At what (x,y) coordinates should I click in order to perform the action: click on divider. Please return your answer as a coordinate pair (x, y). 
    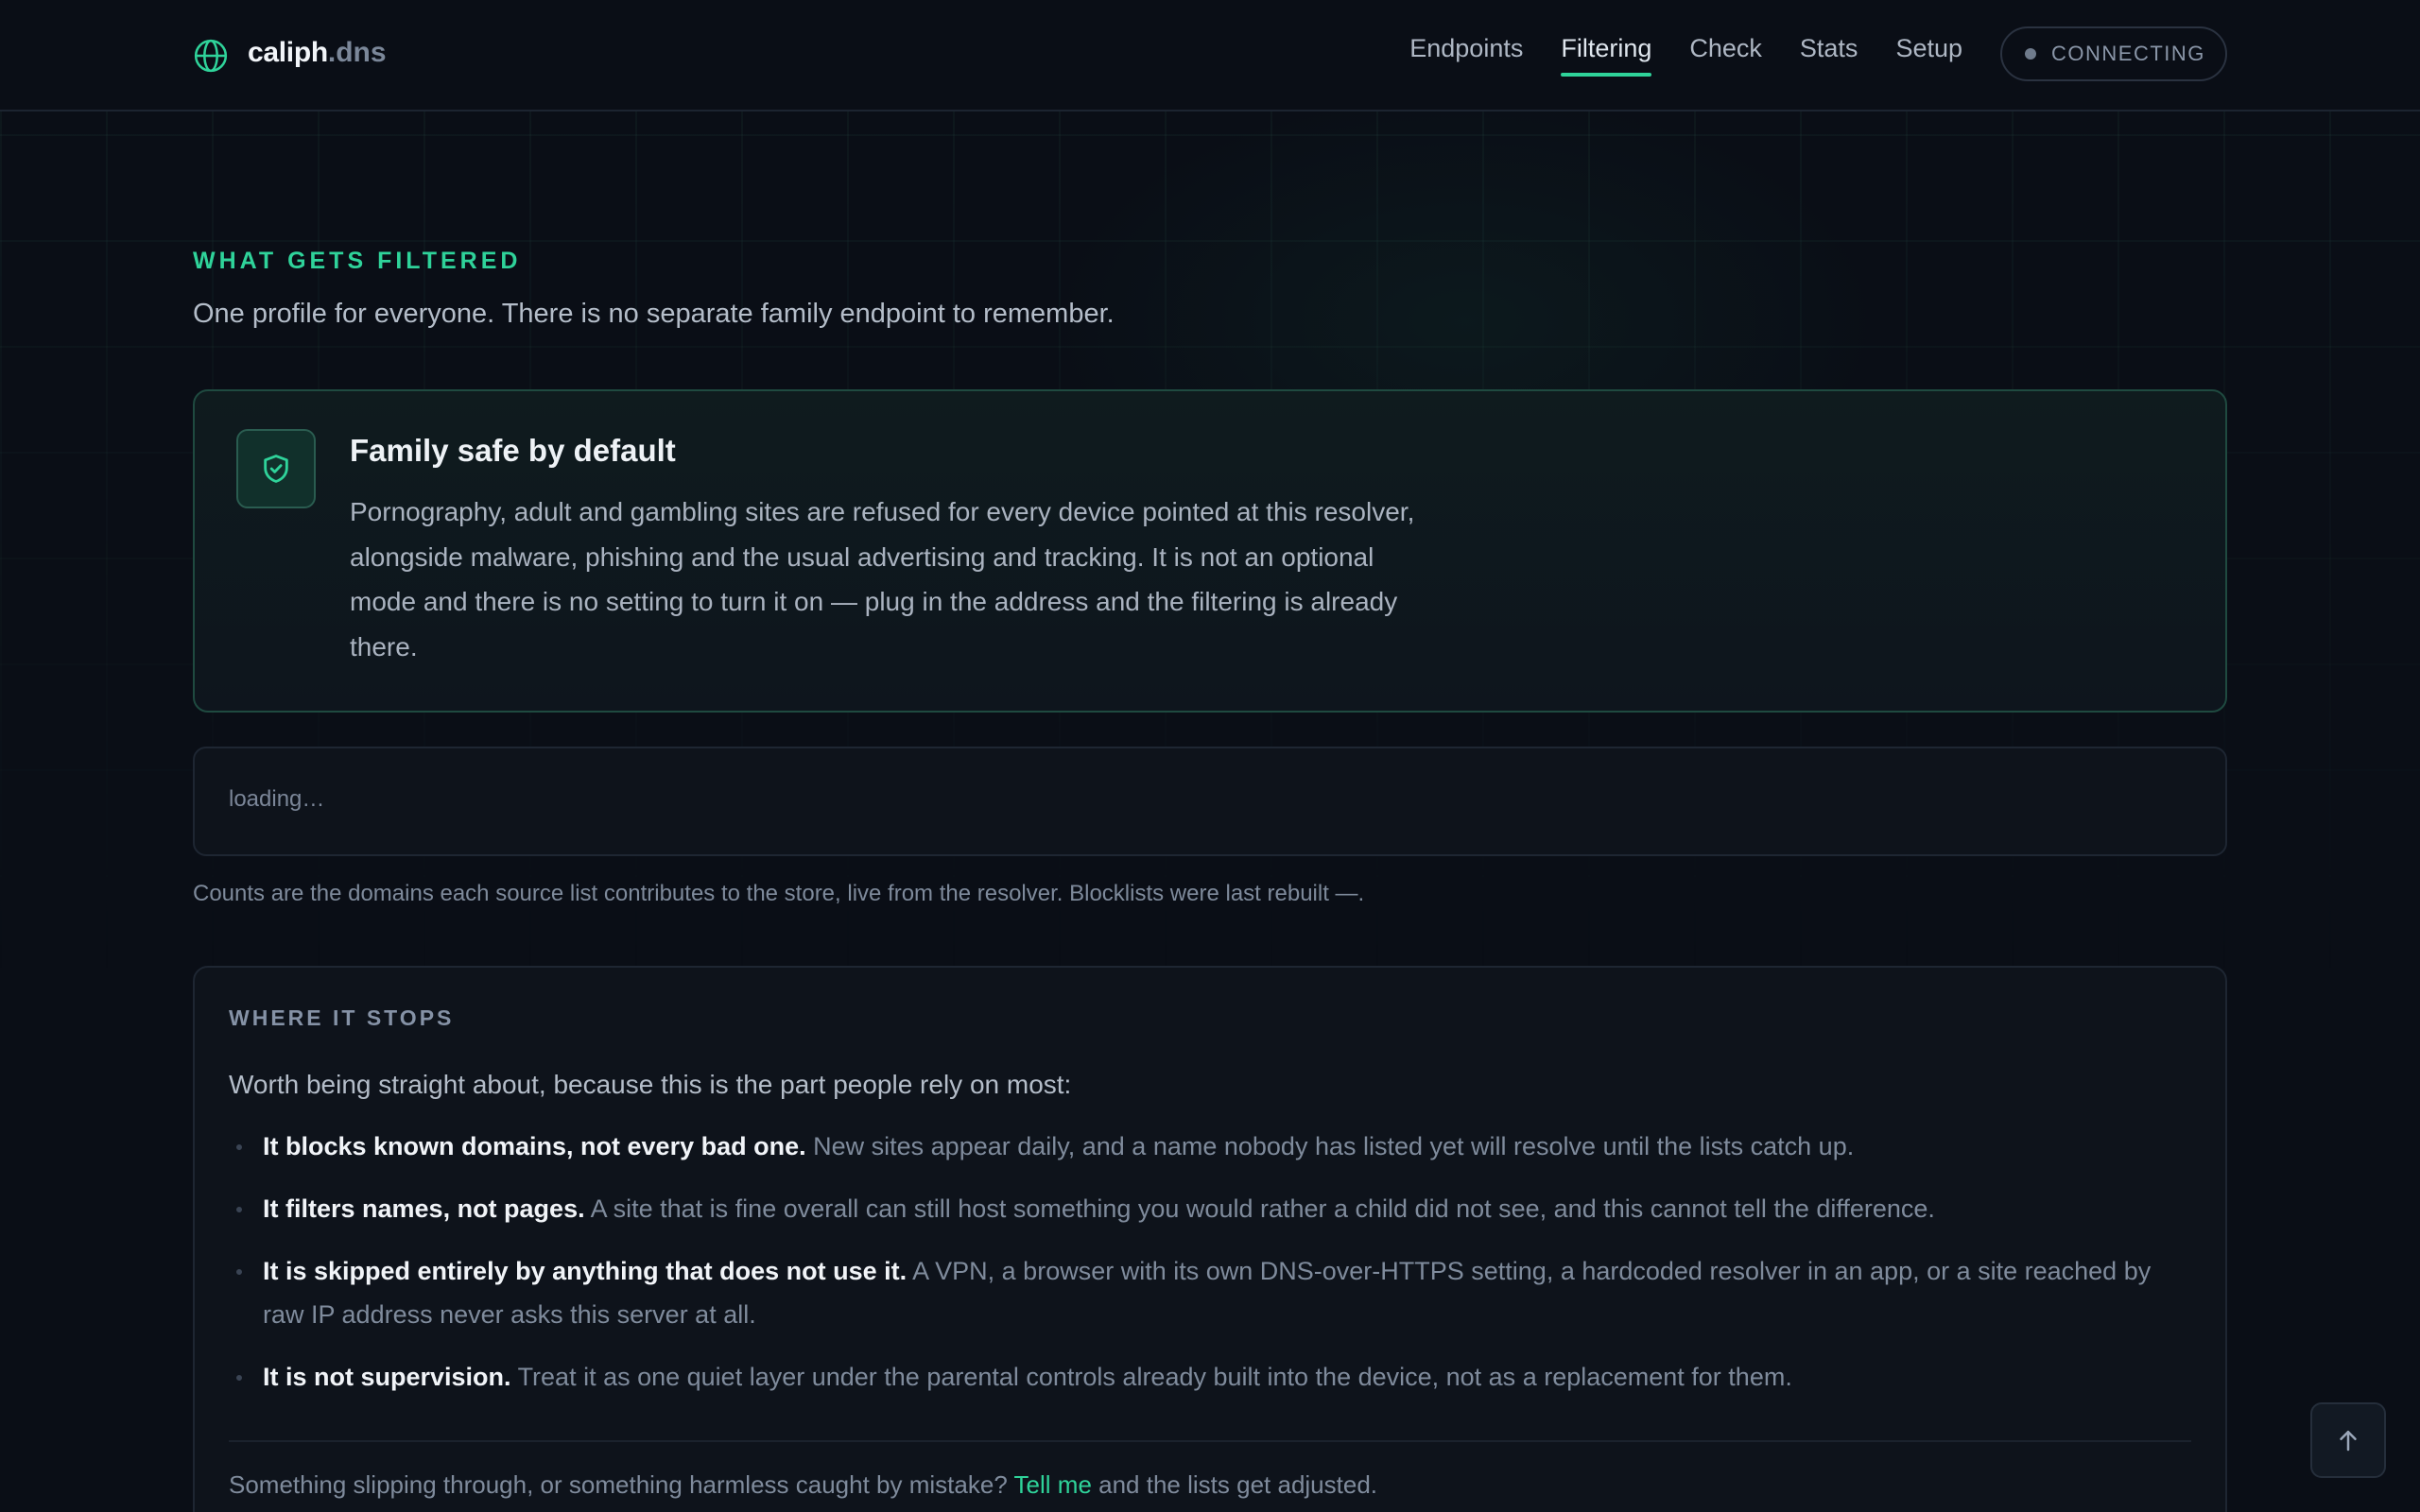
    Looking at the image, I should click on (1210, 1441).